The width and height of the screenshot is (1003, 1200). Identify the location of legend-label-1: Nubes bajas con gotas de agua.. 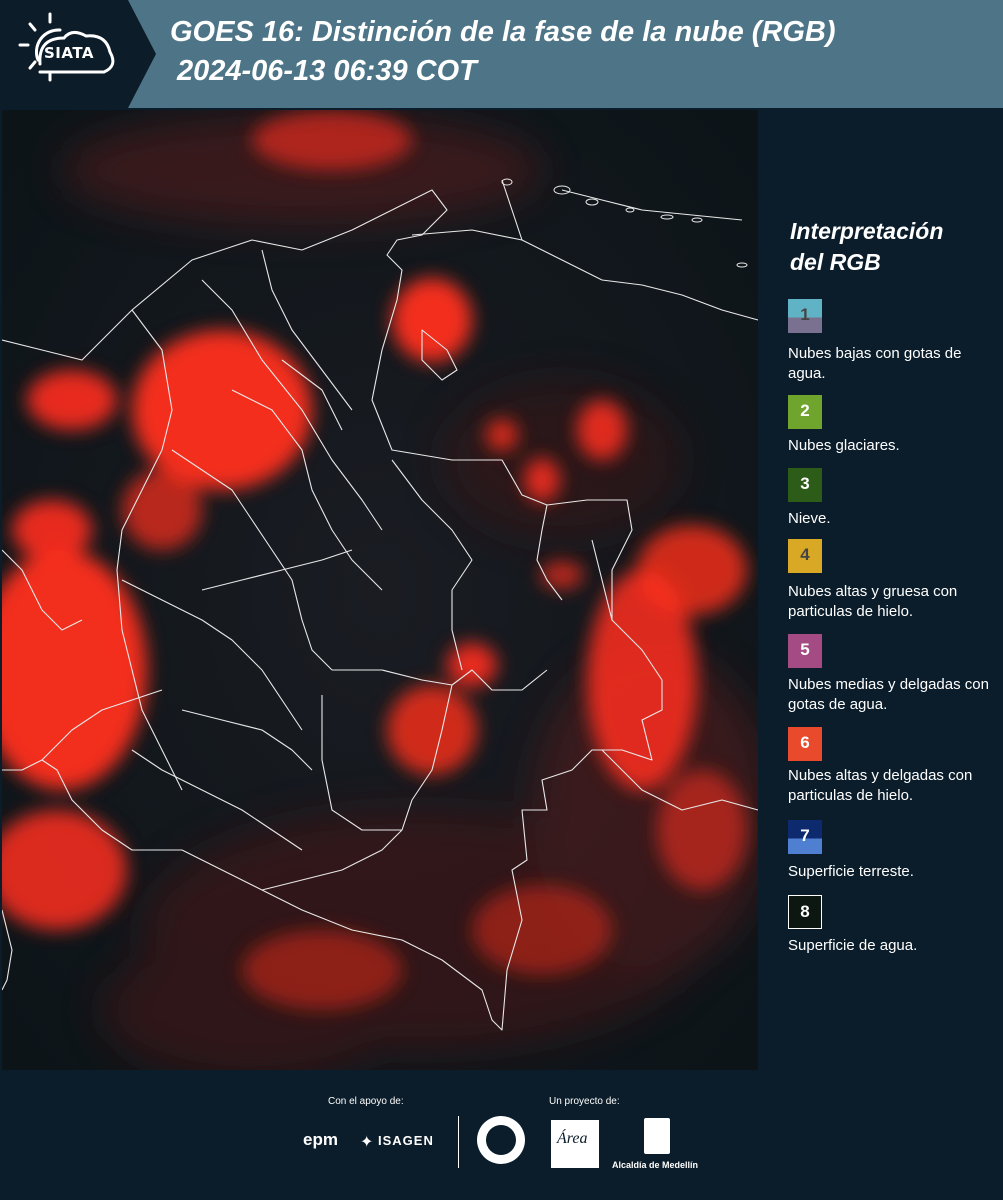
(875, 363).